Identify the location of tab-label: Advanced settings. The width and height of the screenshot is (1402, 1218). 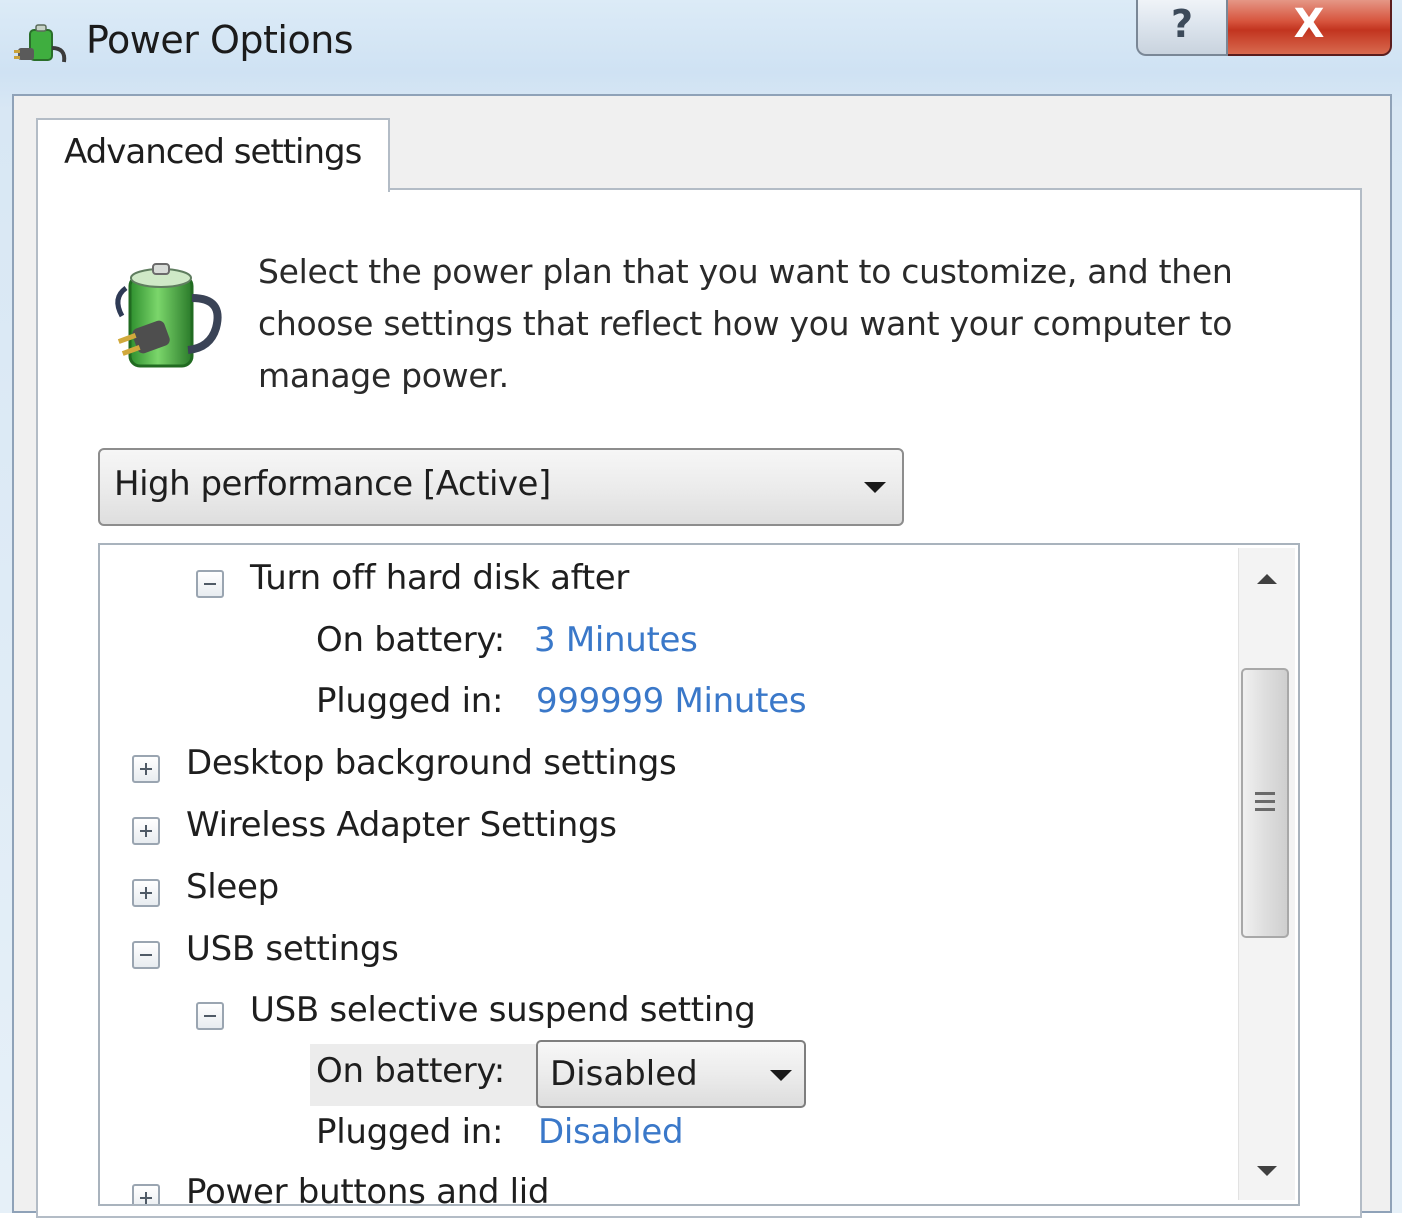
(213, 152).